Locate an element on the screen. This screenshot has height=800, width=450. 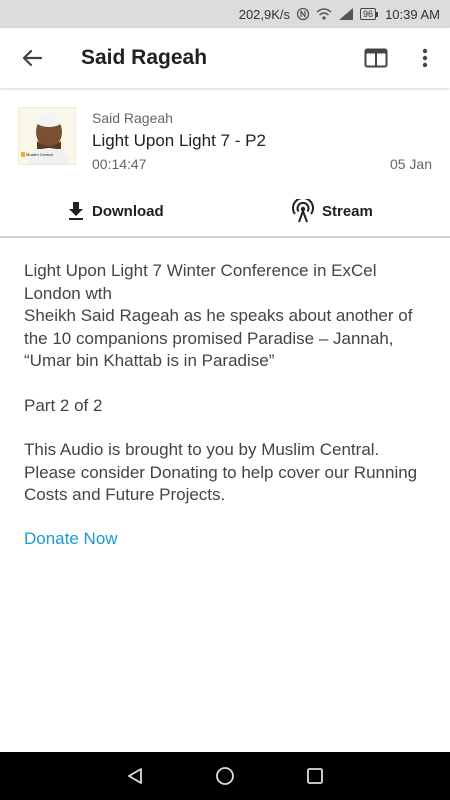
nav-home-button is located at coordinates (225, 776).